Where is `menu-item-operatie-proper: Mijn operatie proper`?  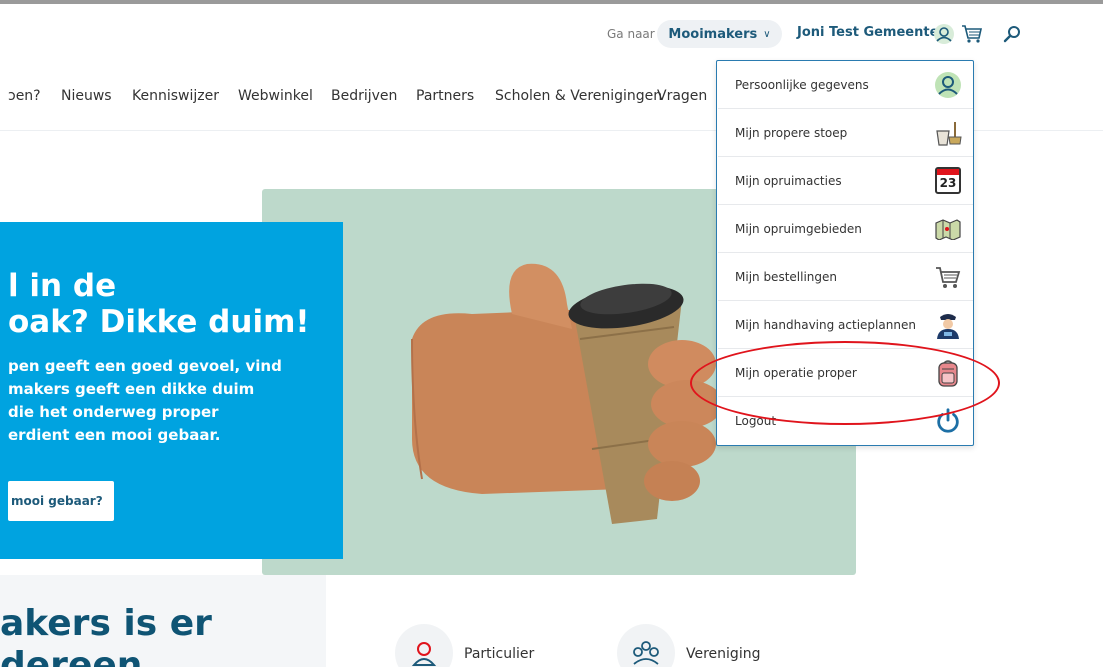 menu-item-operatie-proper: Mijn operatie proper is located at coordinates (845, 373).